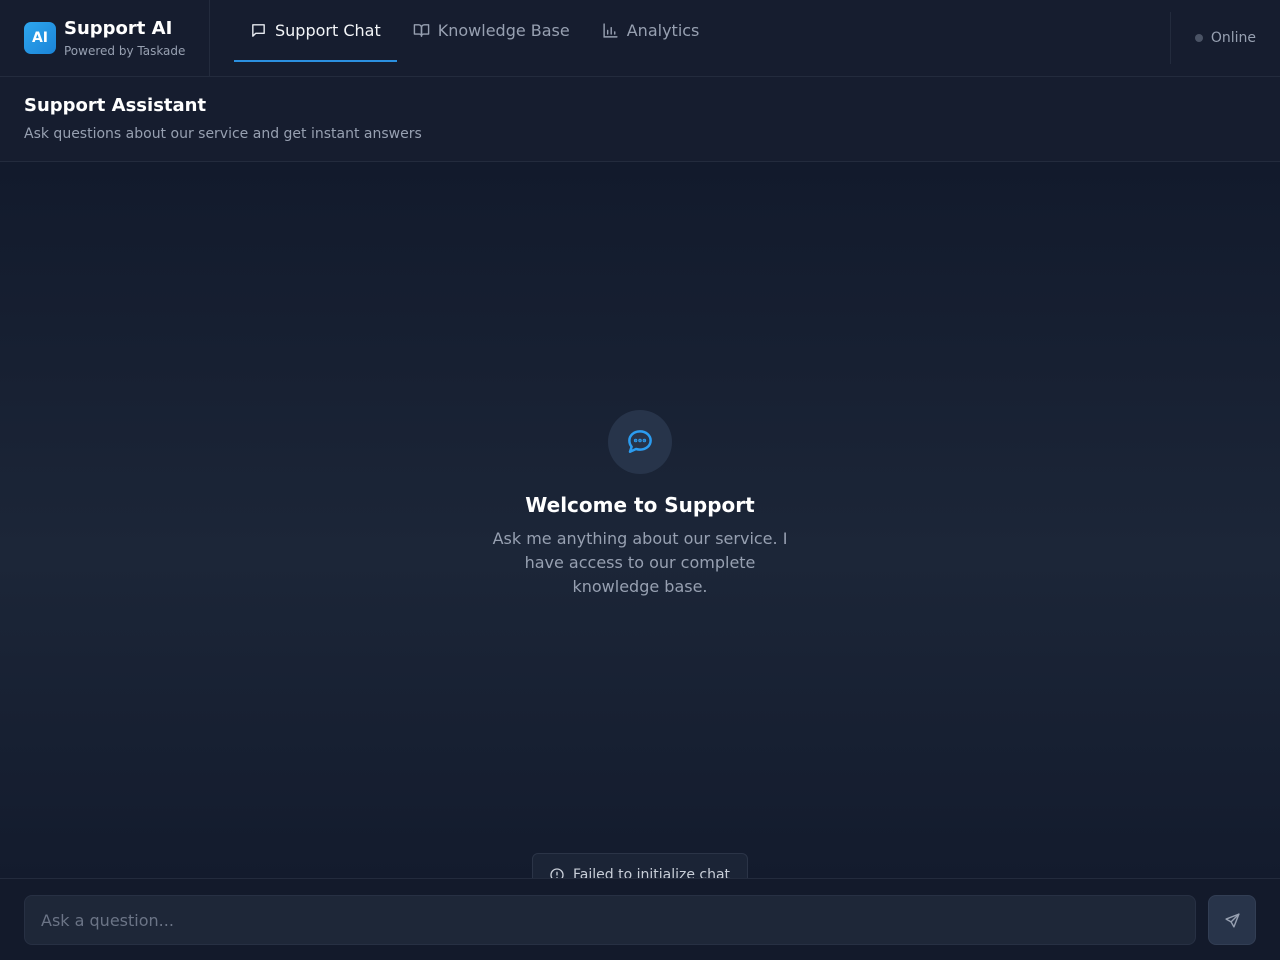  I want to click on welcome-title: Welcome to Support, so click(640, 505).